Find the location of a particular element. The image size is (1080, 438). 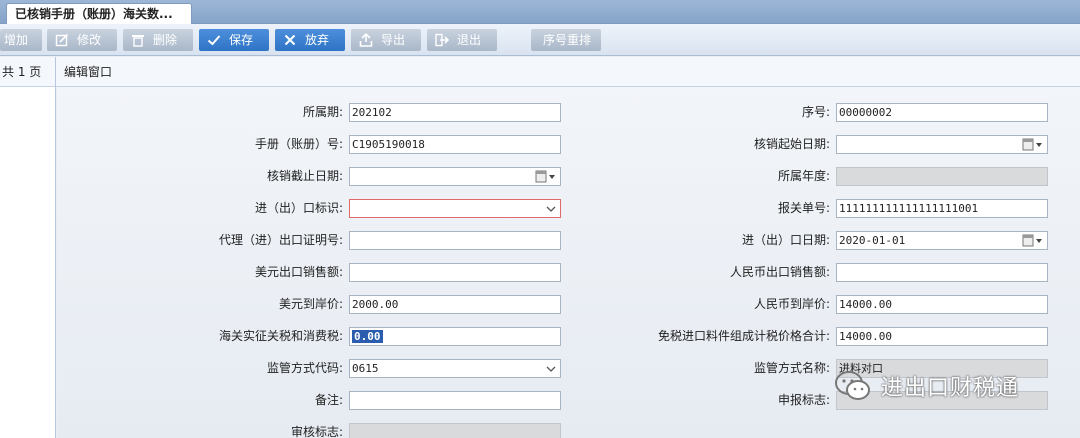

audit-flag-label: 审核标志: is located at coordinates (316, 431).